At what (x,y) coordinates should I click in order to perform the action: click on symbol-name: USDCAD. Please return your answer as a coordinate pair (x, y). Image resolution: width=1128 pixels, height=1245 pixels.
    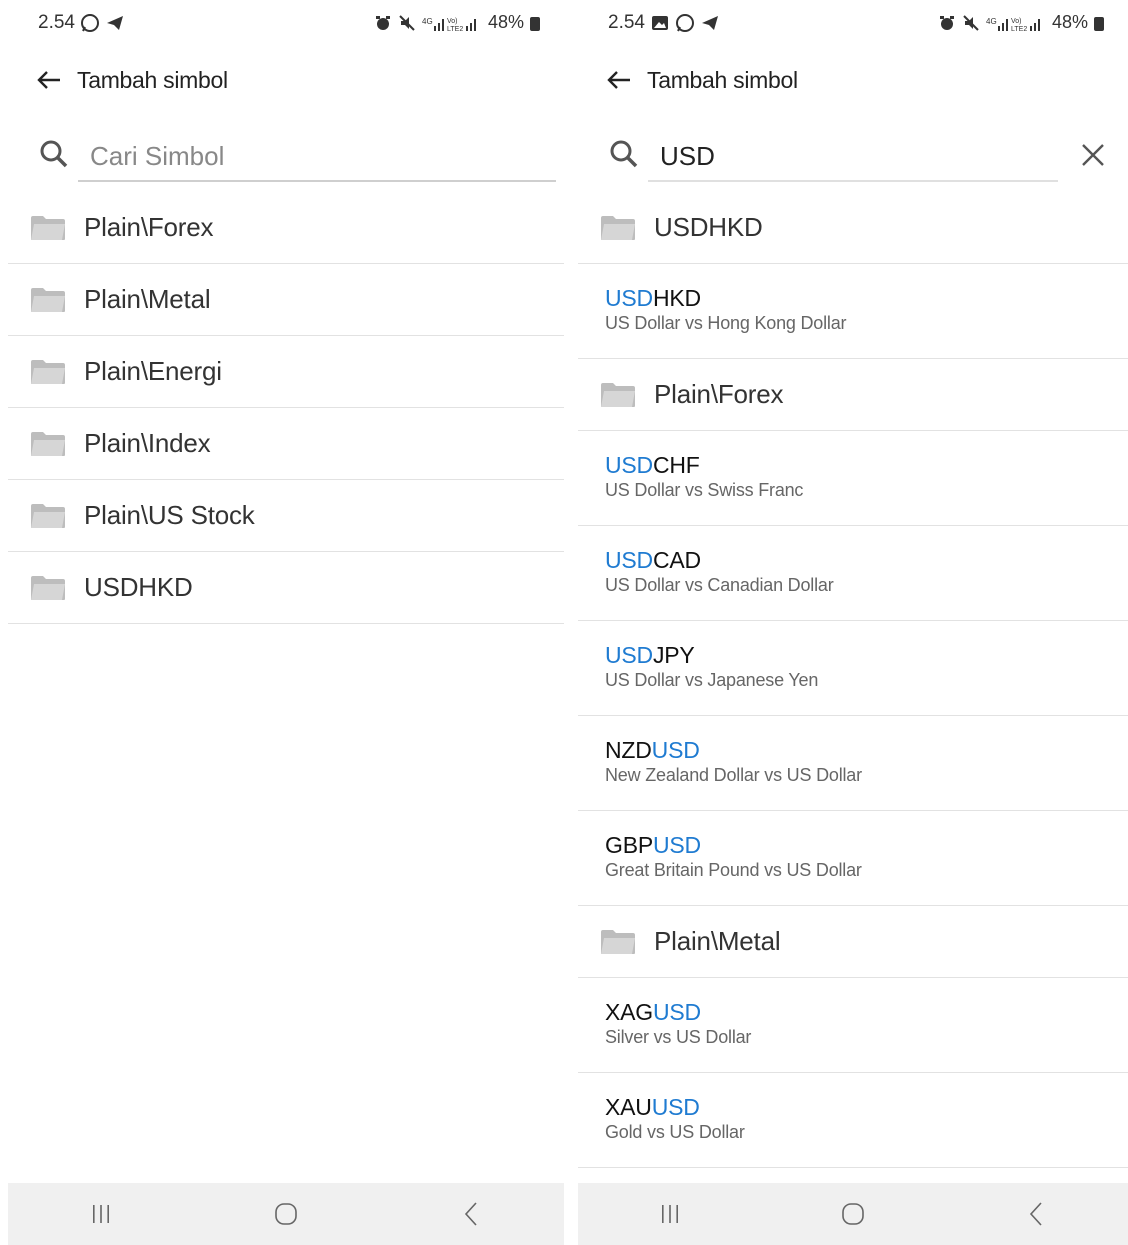
    Looking at the image, I should click on (653, 560).